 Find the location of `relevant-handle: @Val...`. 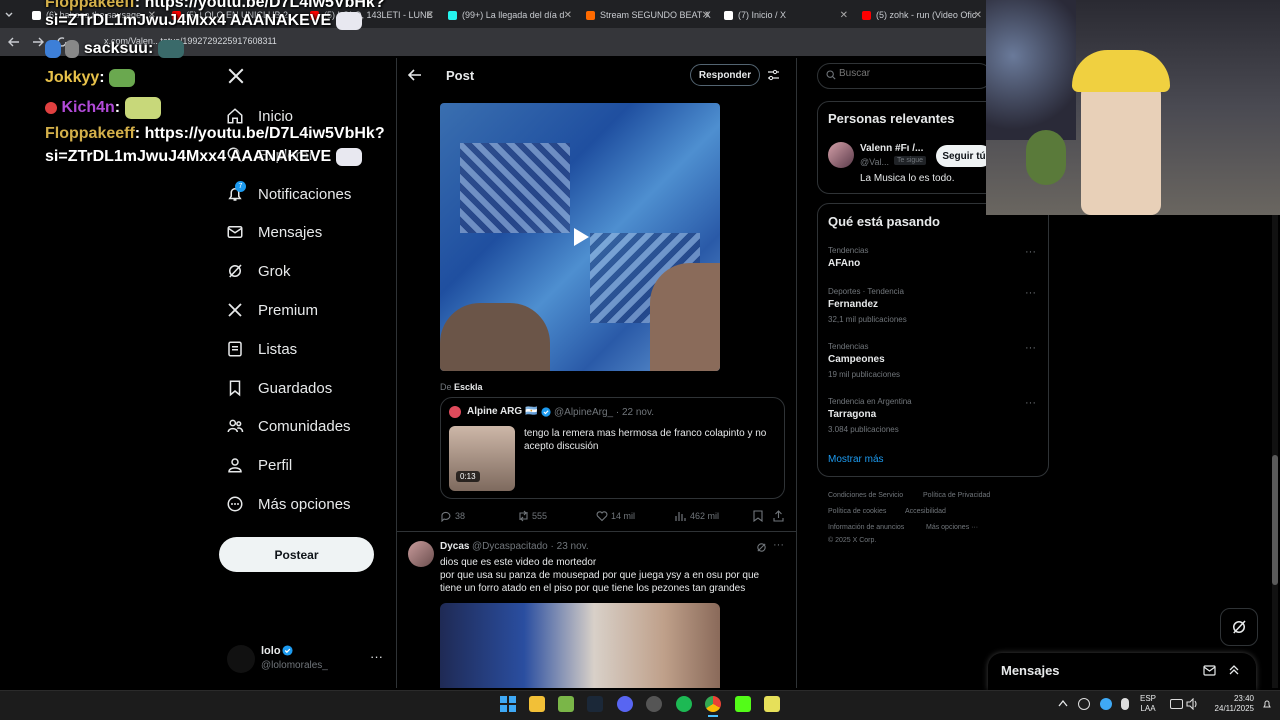

relevant-handle: @Val... is located at coordinates (874, 162).